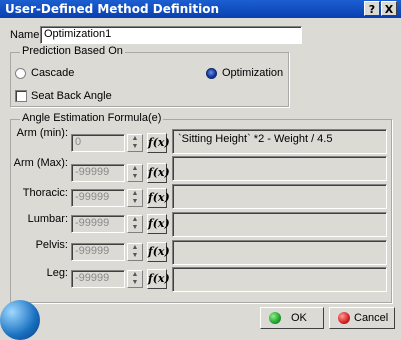 This screenshot has height=340, width=401. I want to click on pelvis-formula, so click(279, 252).